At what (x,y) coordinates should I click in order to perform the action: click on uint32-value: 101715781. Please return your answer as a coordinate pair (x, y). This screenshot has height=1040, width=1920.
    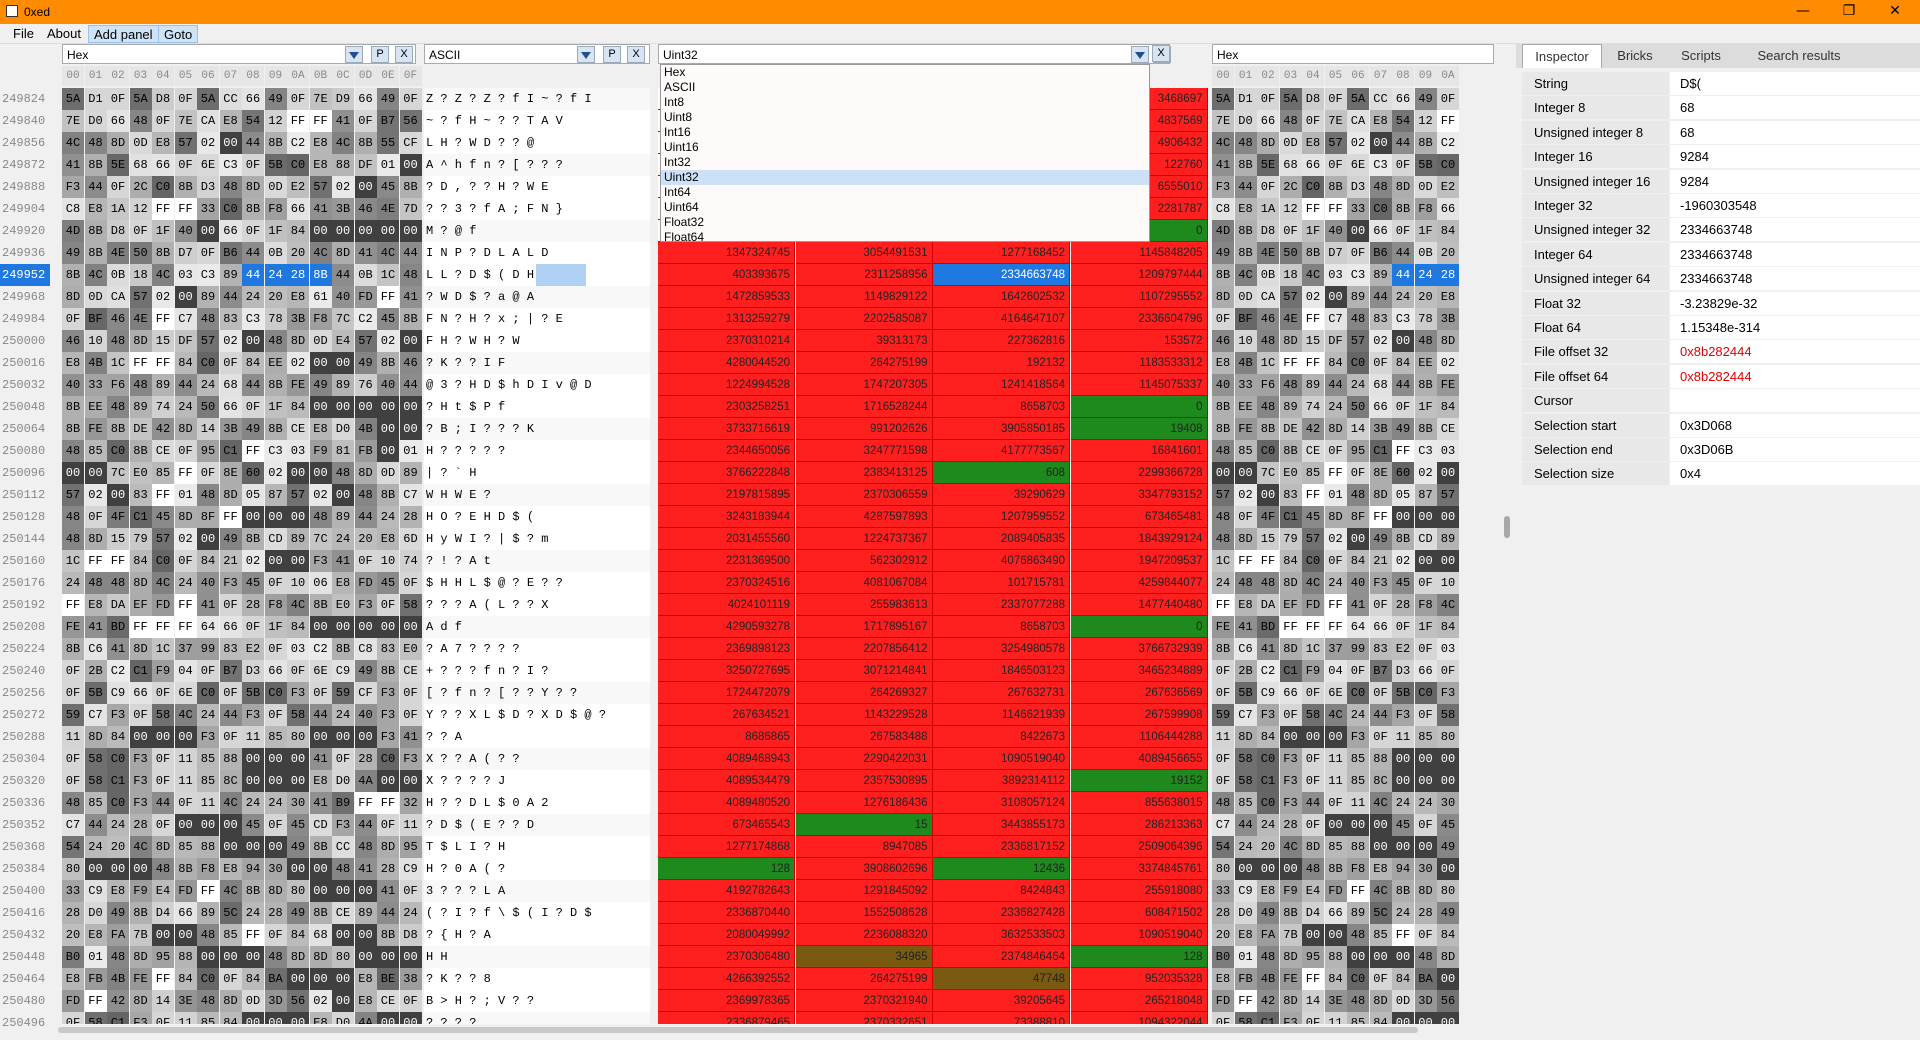
    Looking at the image, I should click on (1001, 583).